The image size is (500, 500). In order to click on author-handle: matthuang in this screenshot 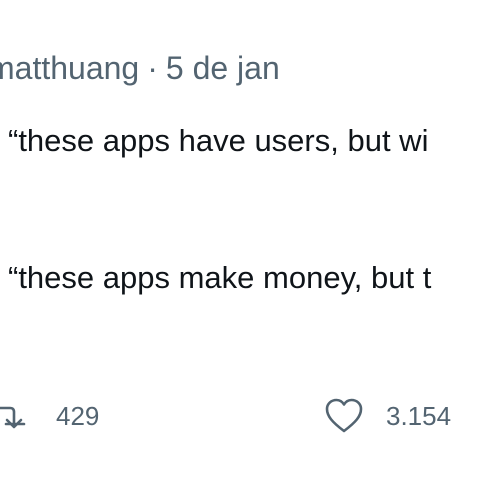, I will do `click(69, 68)`.